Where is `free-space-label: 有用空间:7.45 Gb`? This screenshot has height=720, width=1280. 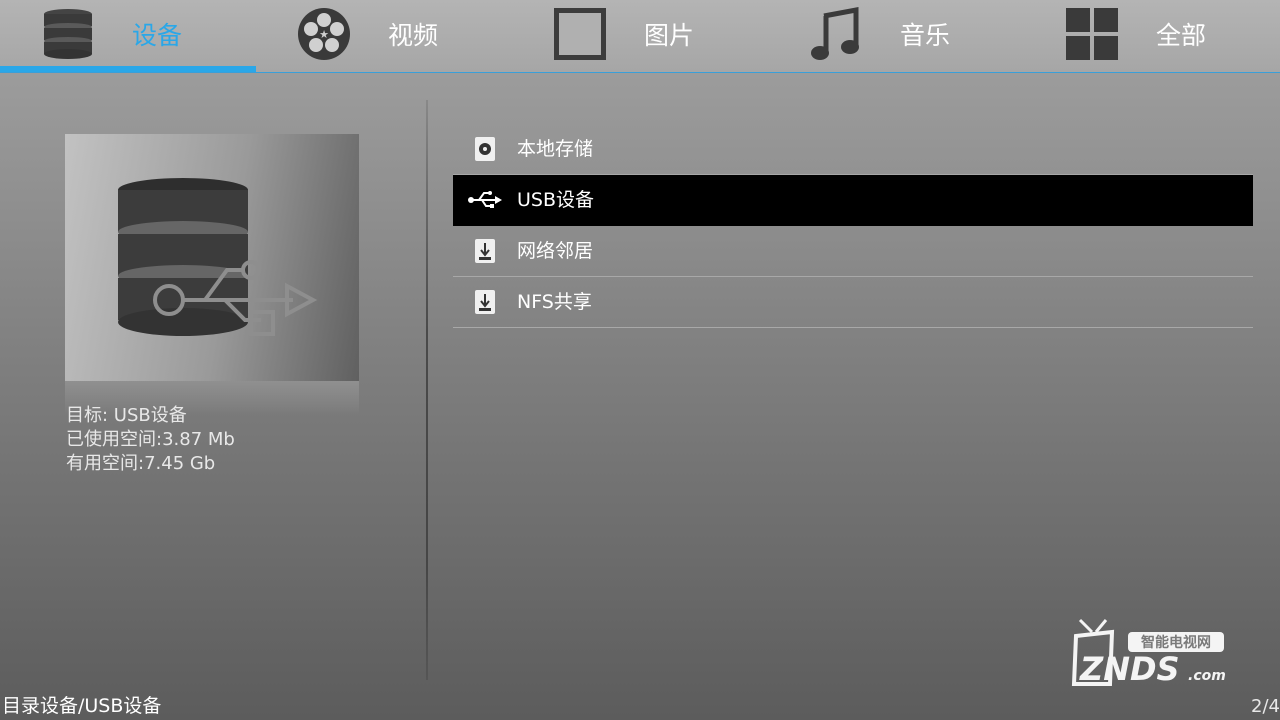
free-space-label: 有用空间:7.45 Gb is located at coordinates (141, 463).